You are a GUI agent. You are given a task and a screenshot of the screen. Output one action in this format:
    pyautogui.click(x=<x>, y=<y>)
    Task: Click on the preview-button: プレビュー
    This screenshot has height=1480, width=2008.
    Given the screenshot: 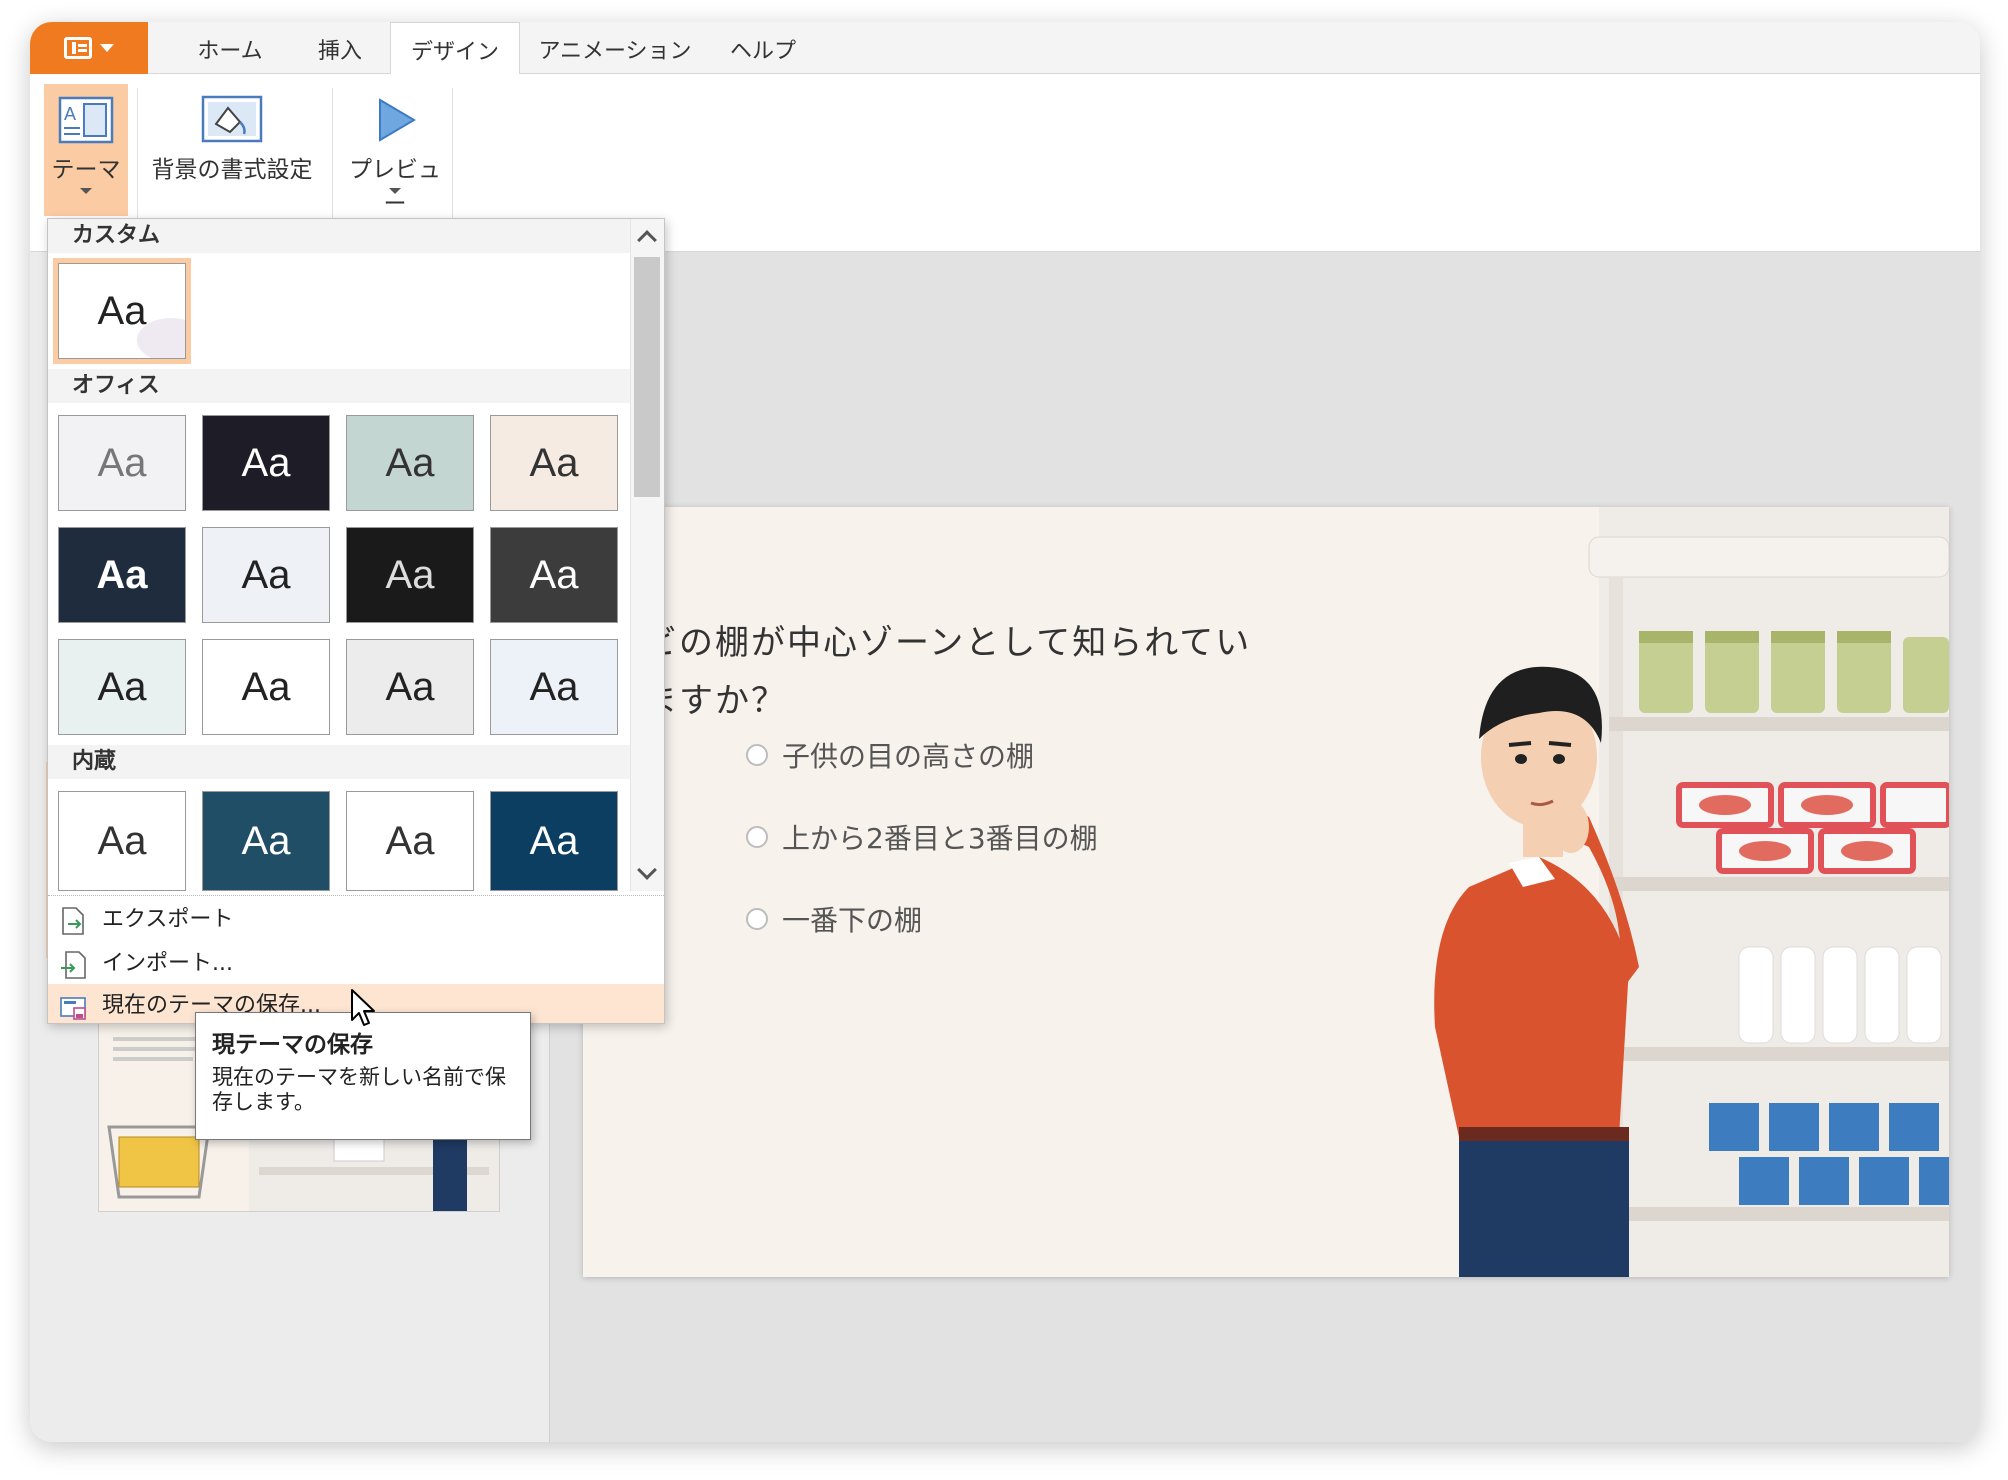 What is the action you would take?
    pyautogui.click(x=395, y=150)
    